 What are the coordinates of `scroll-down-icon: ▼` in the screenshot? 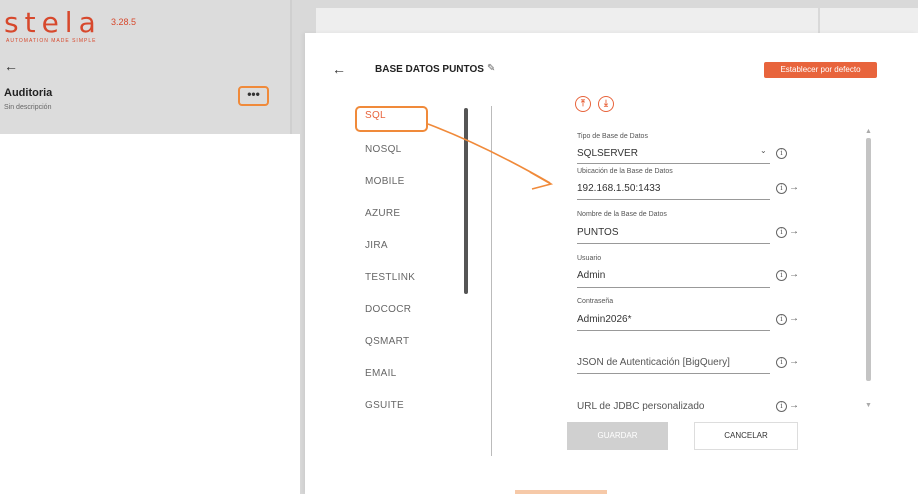 It's located at (868, 405).